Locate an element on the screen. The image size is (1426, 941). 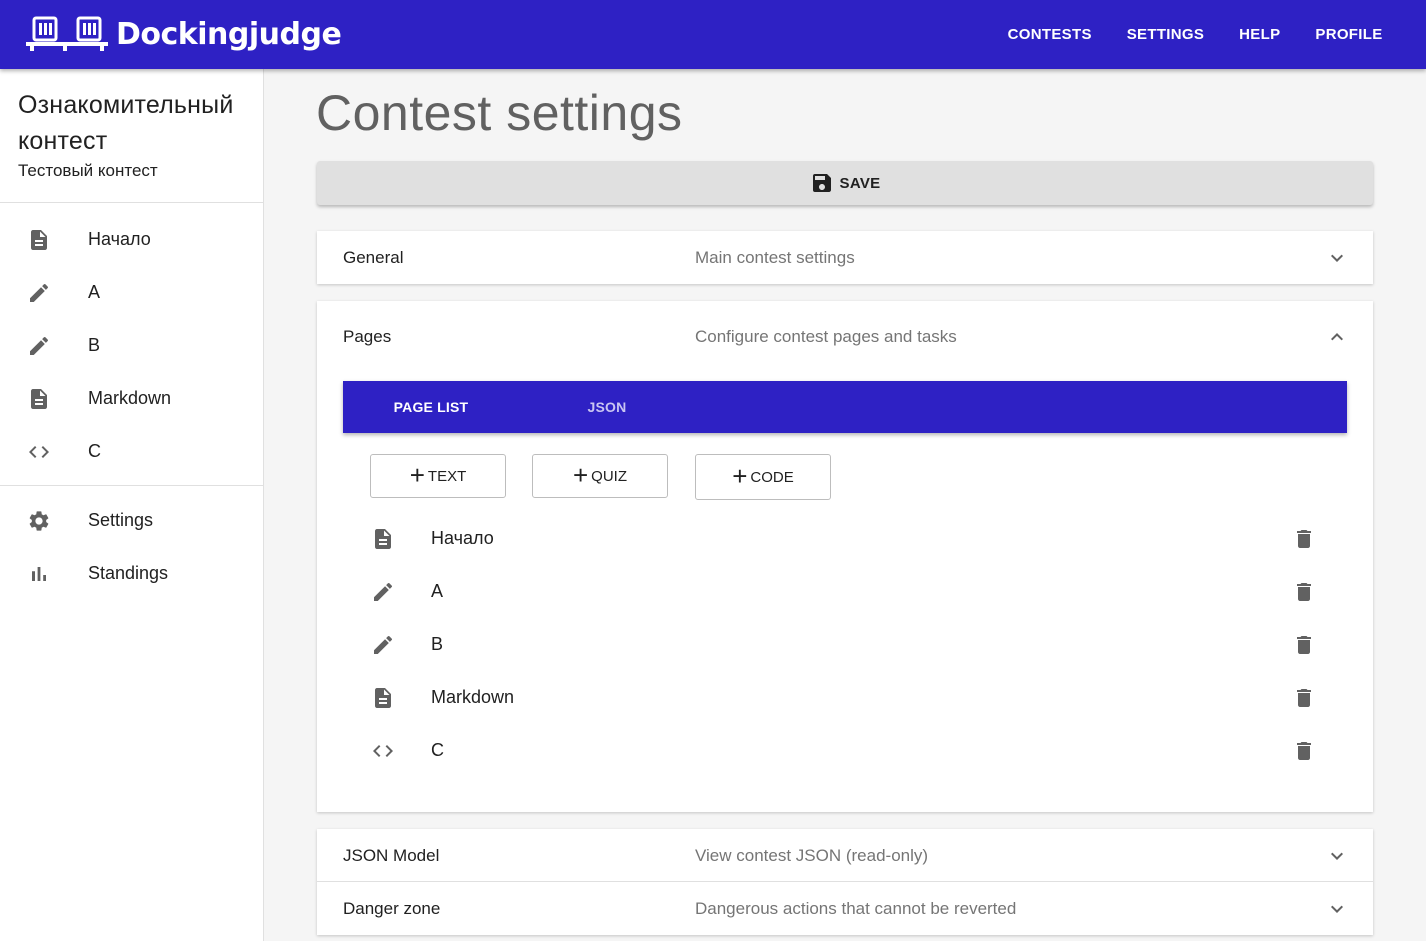
brand-logo: Dockingjudge is located at coordinates (184, 34).